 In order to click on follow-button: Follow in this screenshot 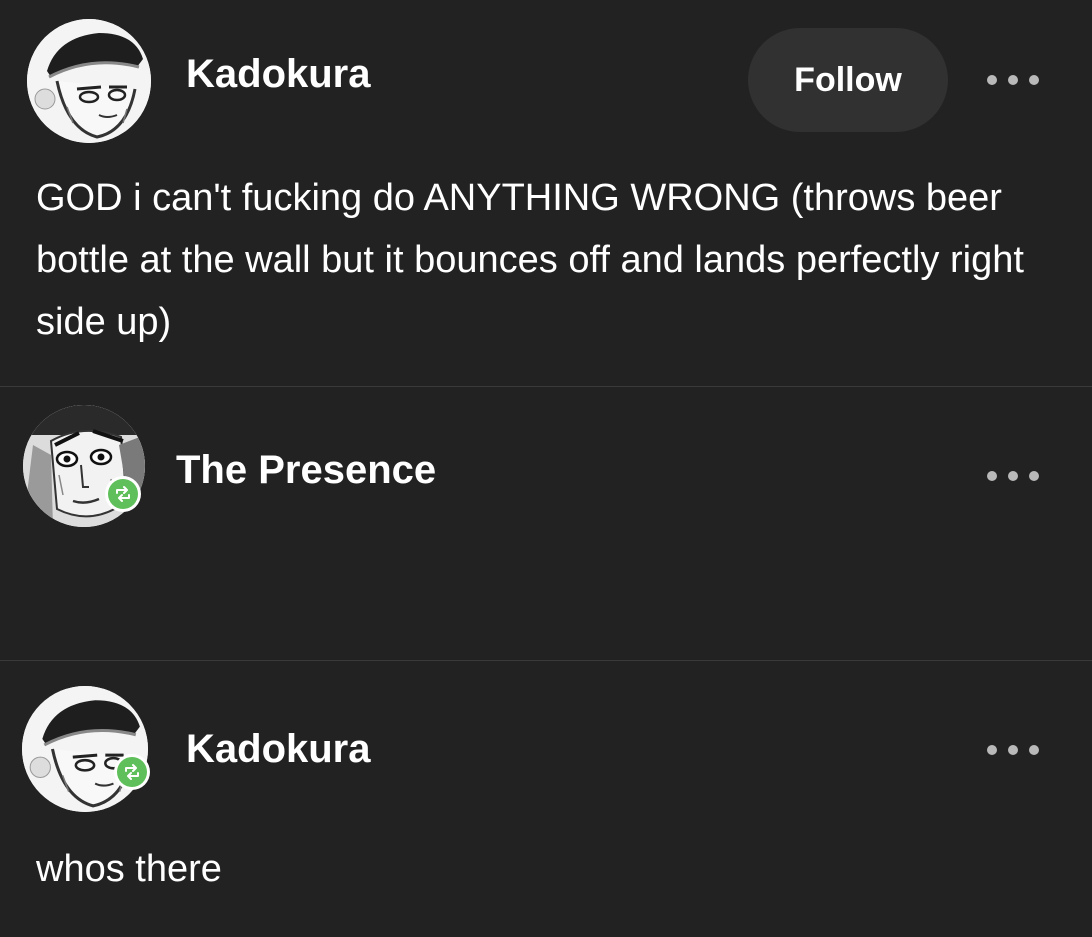, I will do `click(848, 80)`.